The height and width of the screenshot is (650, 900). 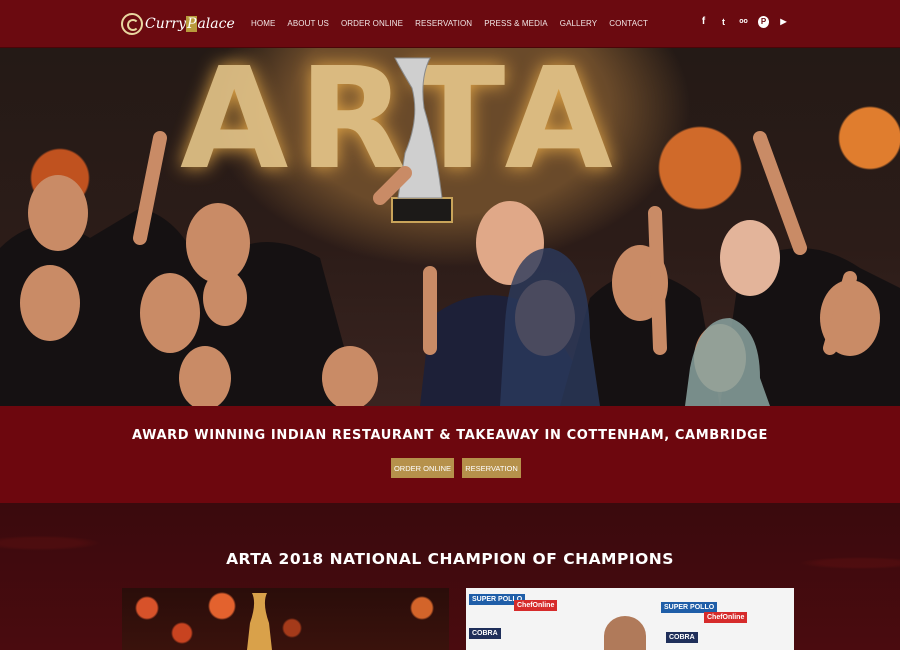 What do you see at coordinates (723, 22) in the screenshot?
I see `twitter-icon: t` at bounding box center [723, 22].